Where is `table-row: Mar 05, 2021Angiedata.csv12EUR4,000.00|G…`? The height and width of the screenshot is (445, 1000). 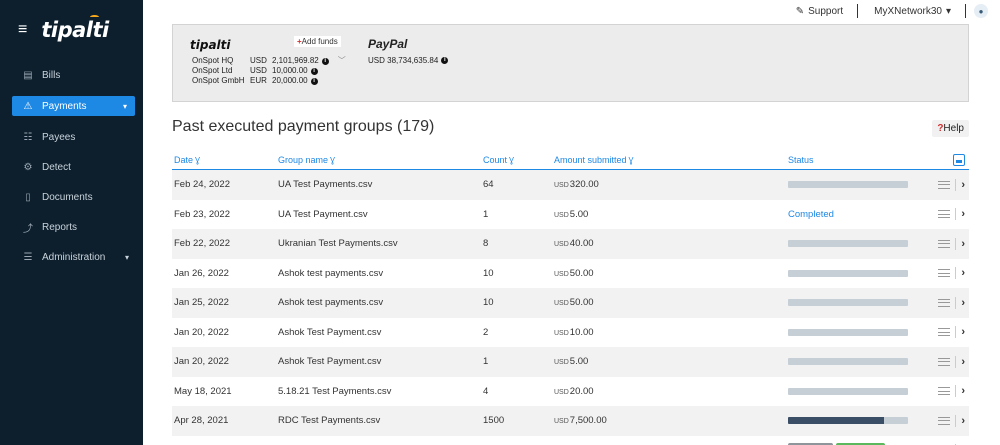 table-row: Mar 05, 2021Angiedata.csv12EUR4,000.00|G… is located at coordinates (570, 440).